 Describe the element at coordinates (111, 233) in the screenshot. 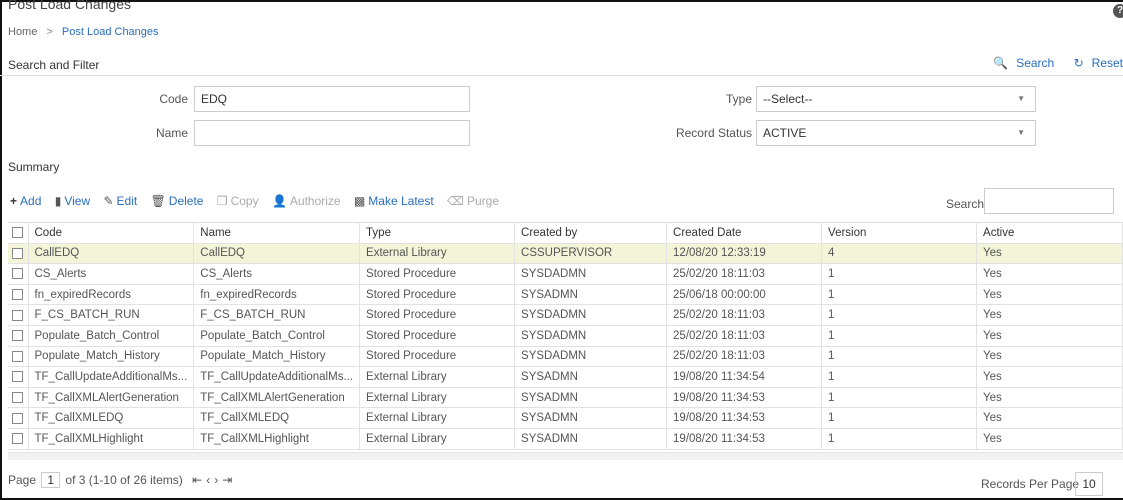

I see `column-header-code: Code` at that location.